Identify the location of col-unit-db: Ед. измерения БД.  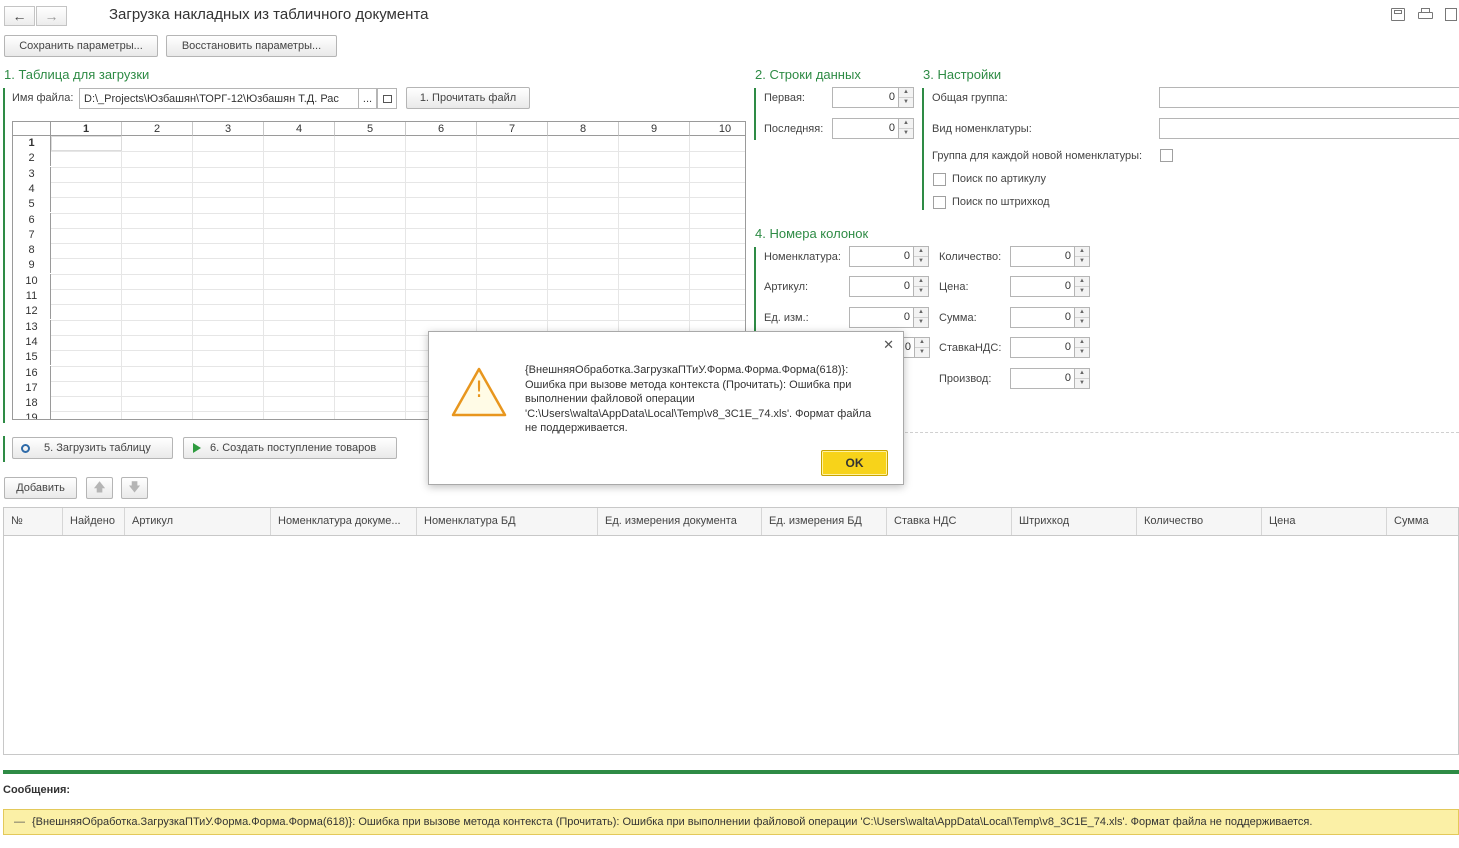
(824, 521).